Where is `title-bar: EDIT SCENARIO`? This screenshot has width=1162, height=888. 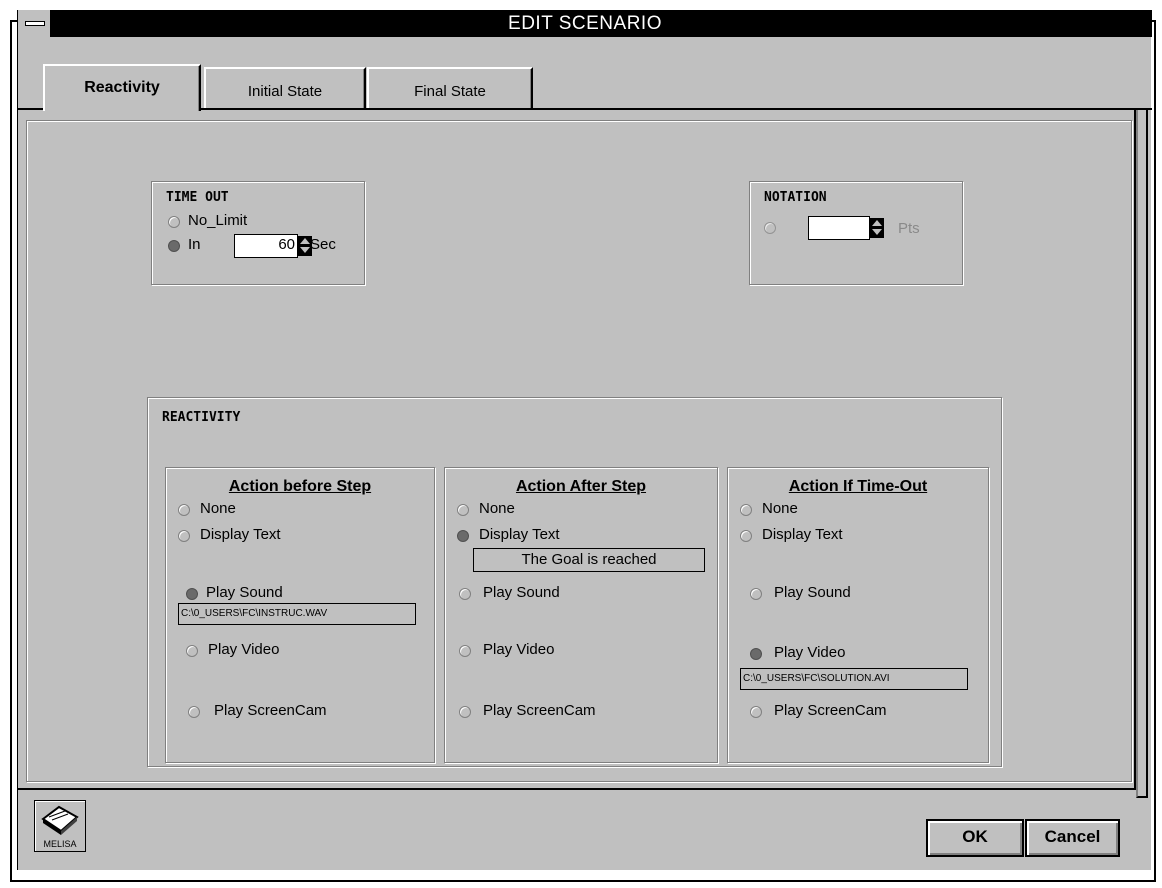
title-bar: EDIT SCENARIO is located at coordinates (585, 23).